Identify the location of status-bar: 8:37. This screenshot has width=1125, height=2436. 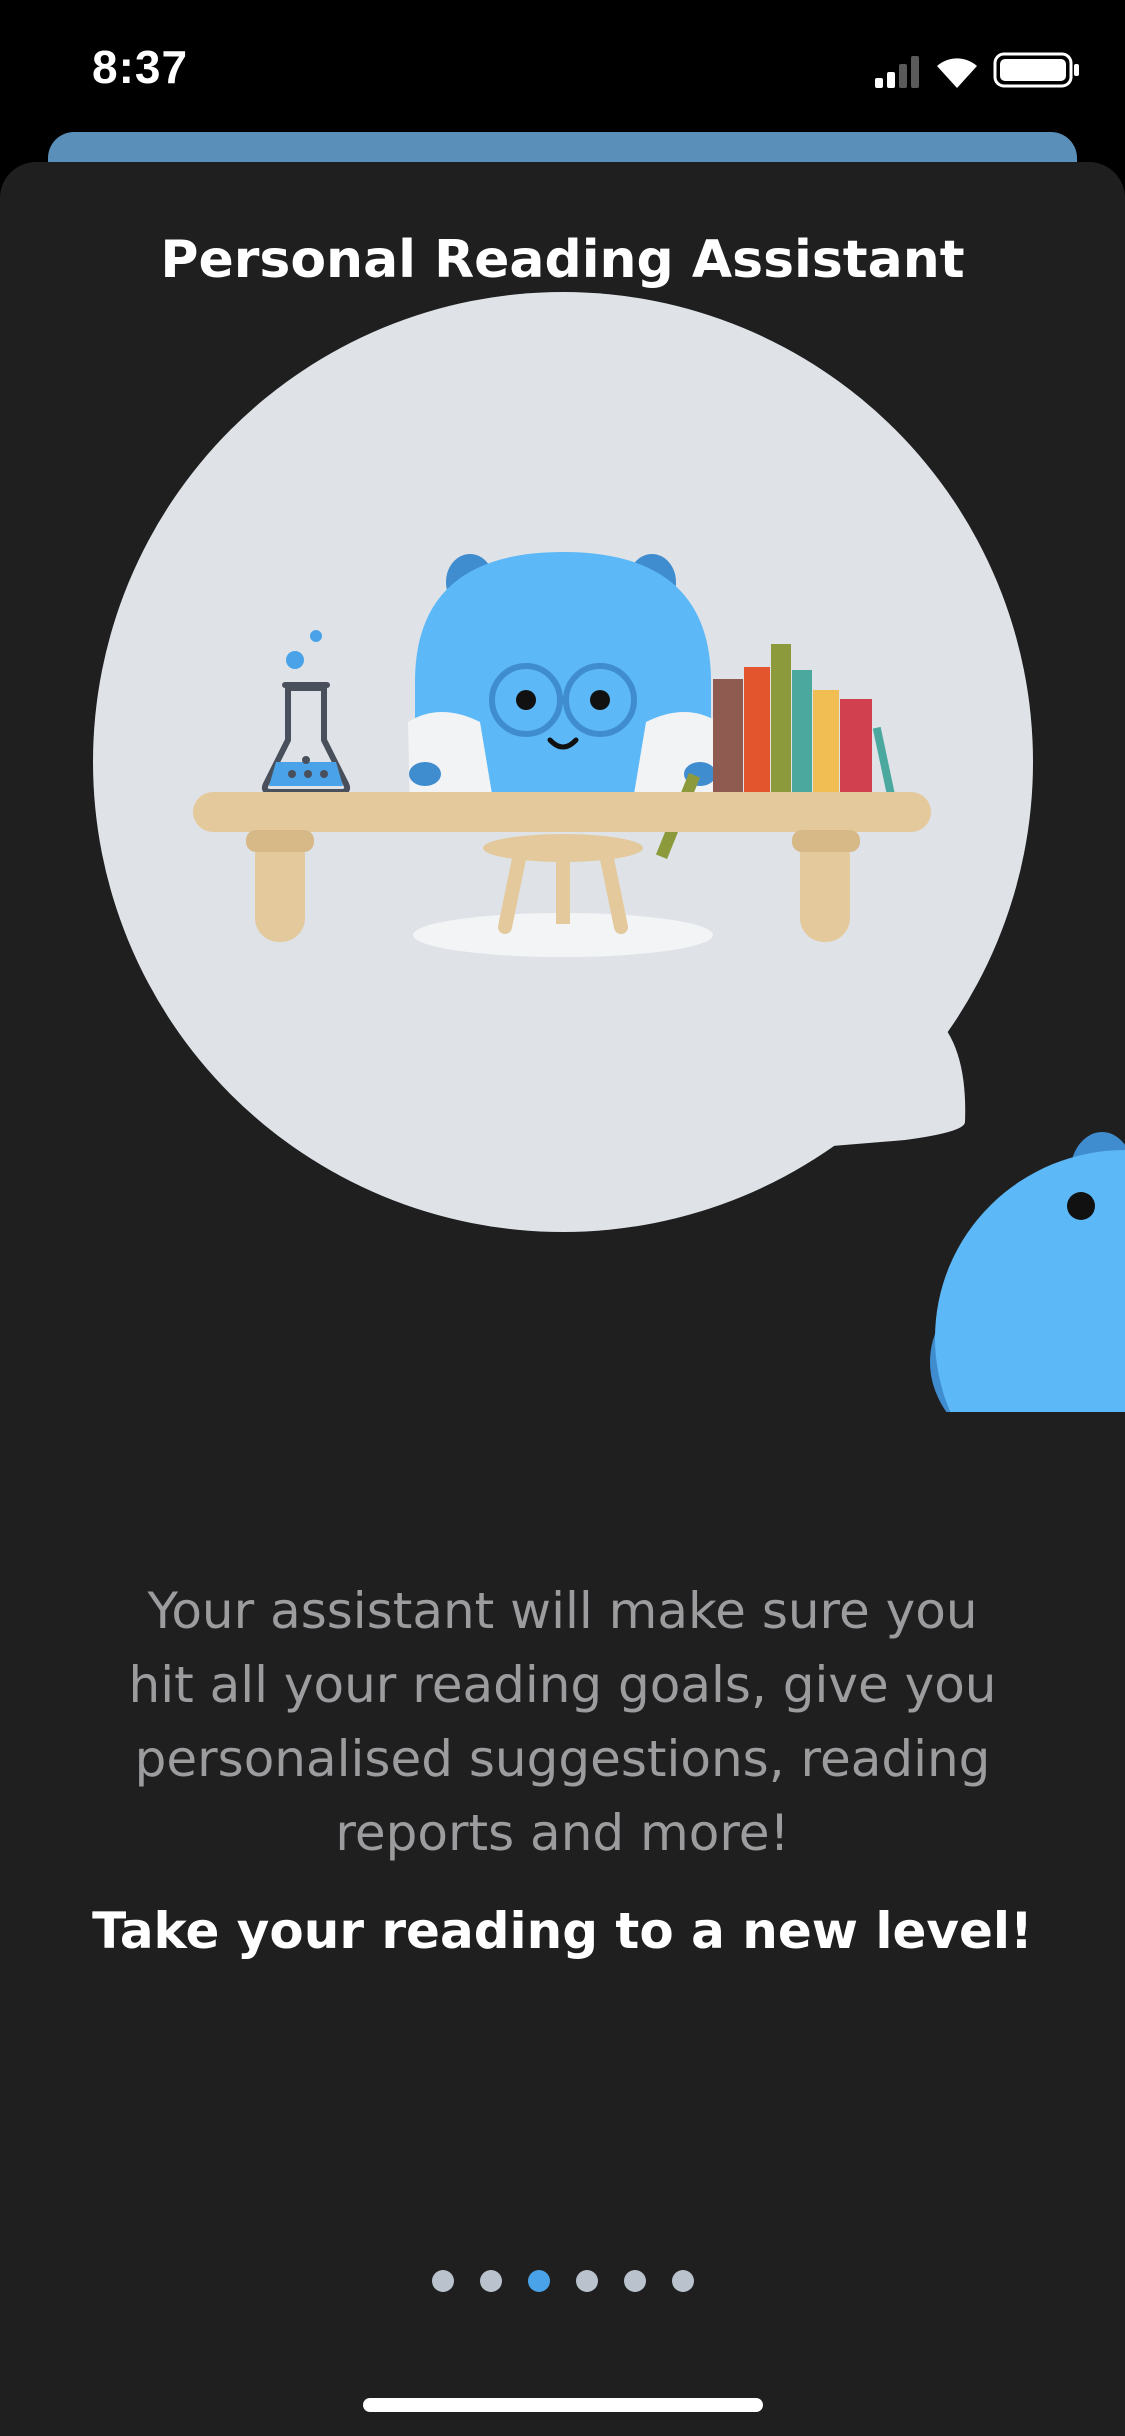
(562, 70).